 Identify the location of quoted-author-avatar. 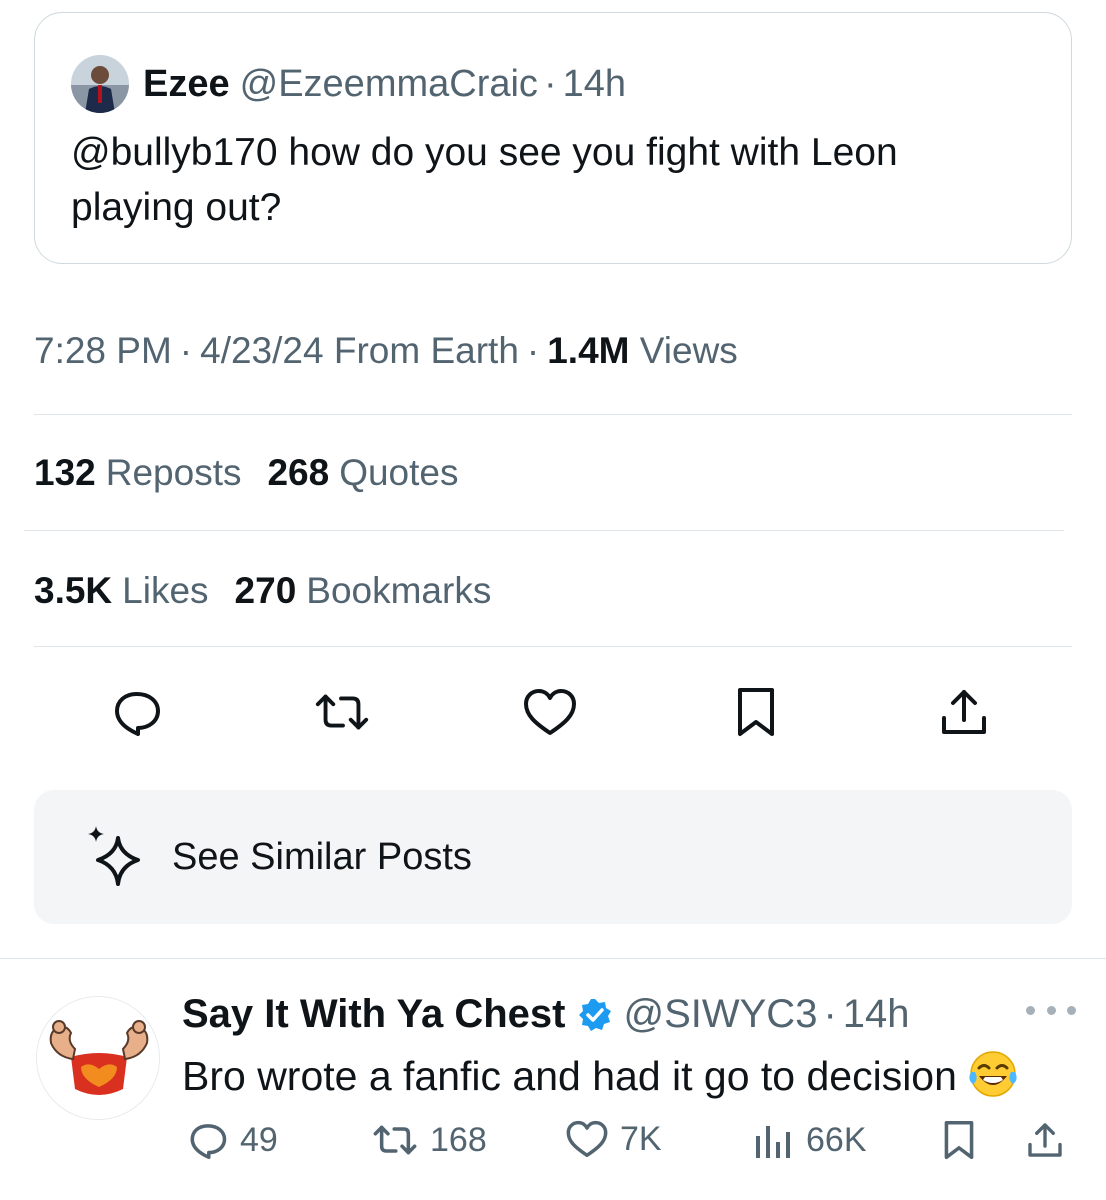
(100, 84).